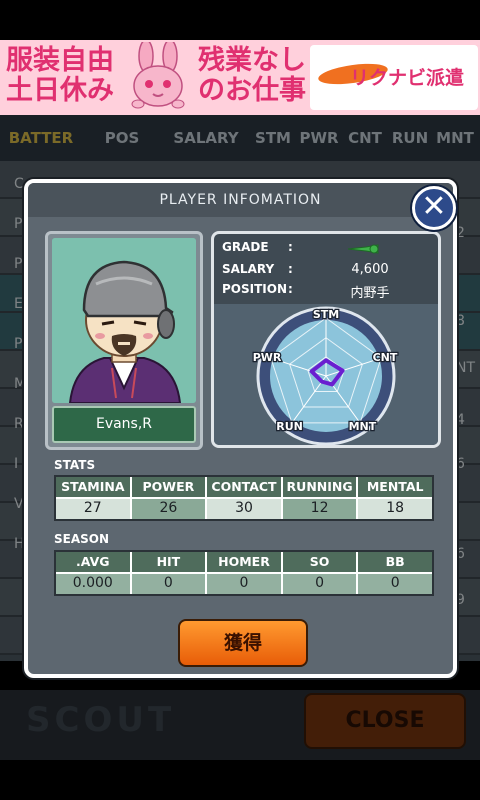  I want to click on nav-bar, so click(240, 780).